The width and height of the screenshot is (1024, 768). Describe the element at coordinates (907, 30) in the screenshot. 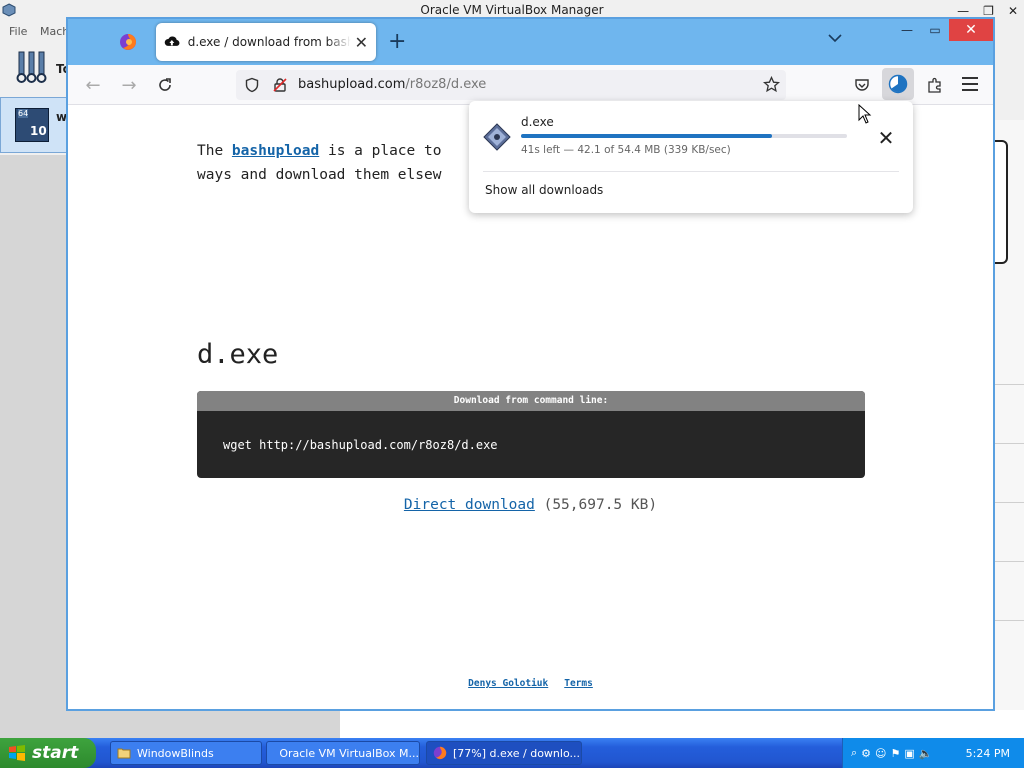

I see `ff-minimize-button: —` at that location.